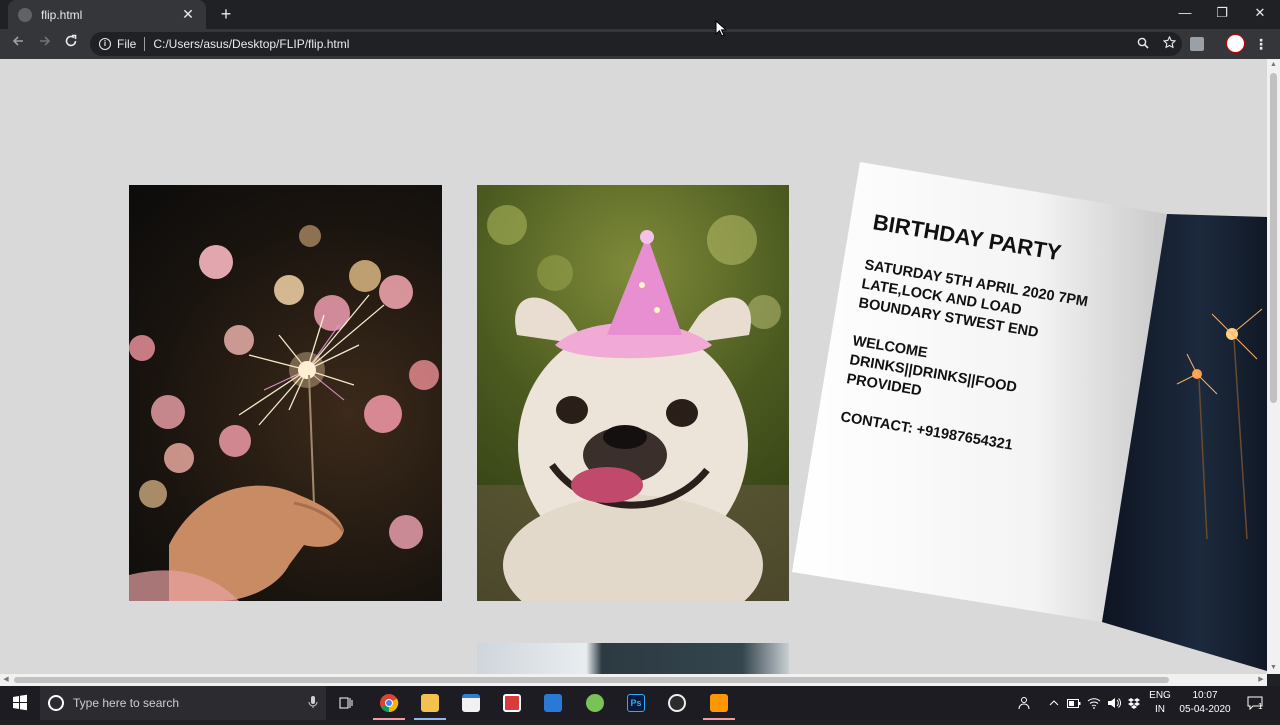 Image resolution: width=1280 pixels, height=725 pixels. Describe the element at coordinates (145, 44) in the screenshot. I see `address-separator` at that location.